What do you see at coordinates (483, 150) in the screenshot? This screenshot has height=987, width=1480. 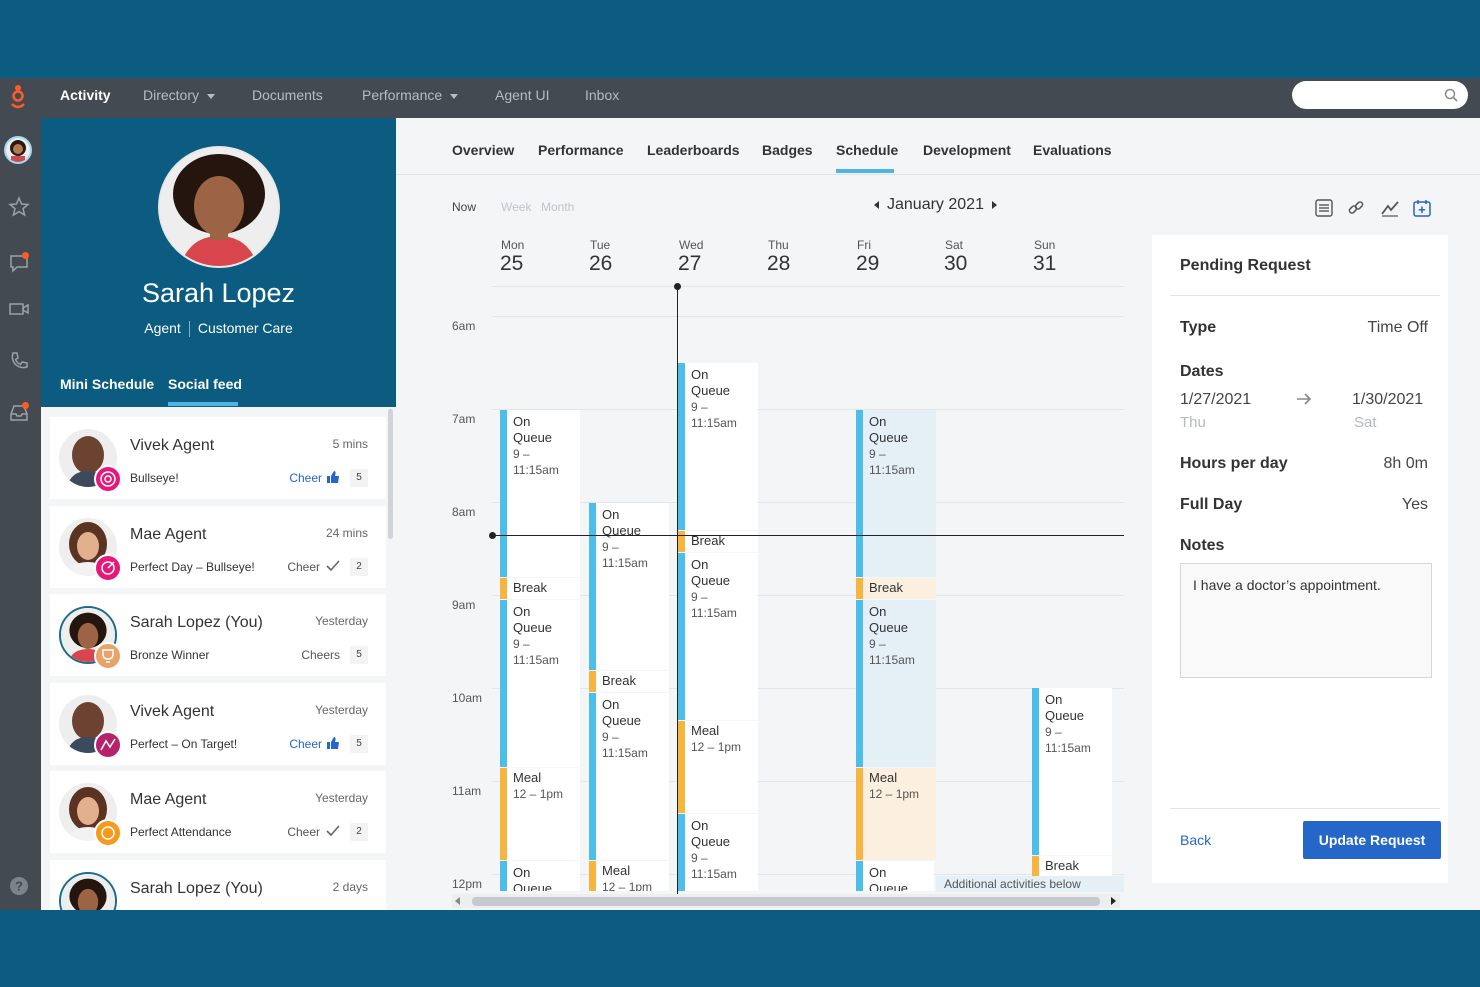 I see `tab-overview: Overview` at bounding box center [483, 150].